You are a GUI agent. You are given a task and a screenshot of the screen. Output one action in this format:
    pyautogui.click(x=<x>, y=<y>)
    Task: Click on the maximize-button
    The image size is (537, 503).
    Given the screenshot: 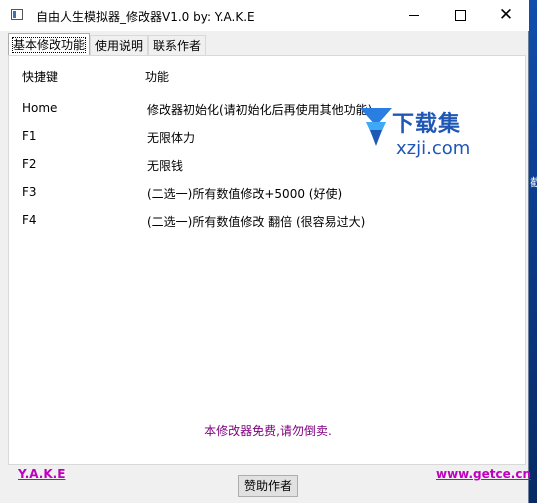 What is the action you would take?
    pyautogui.click(x=460, y=15)
    